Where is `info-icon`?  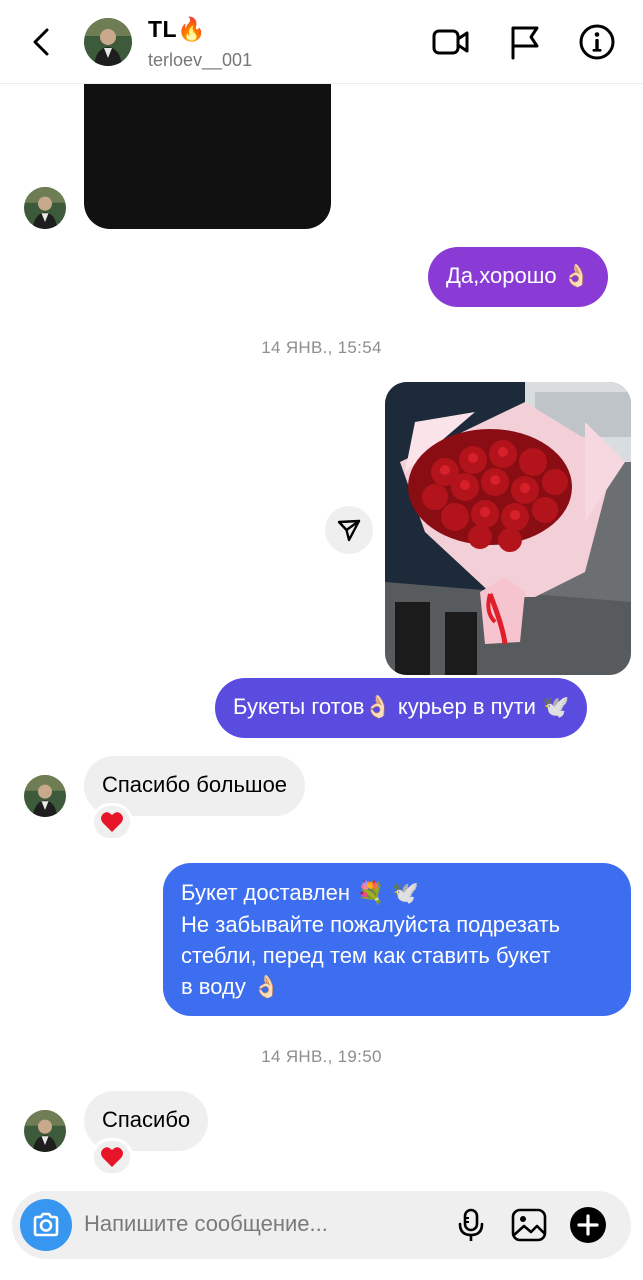
info-icon is located at coordinates (597, 42).